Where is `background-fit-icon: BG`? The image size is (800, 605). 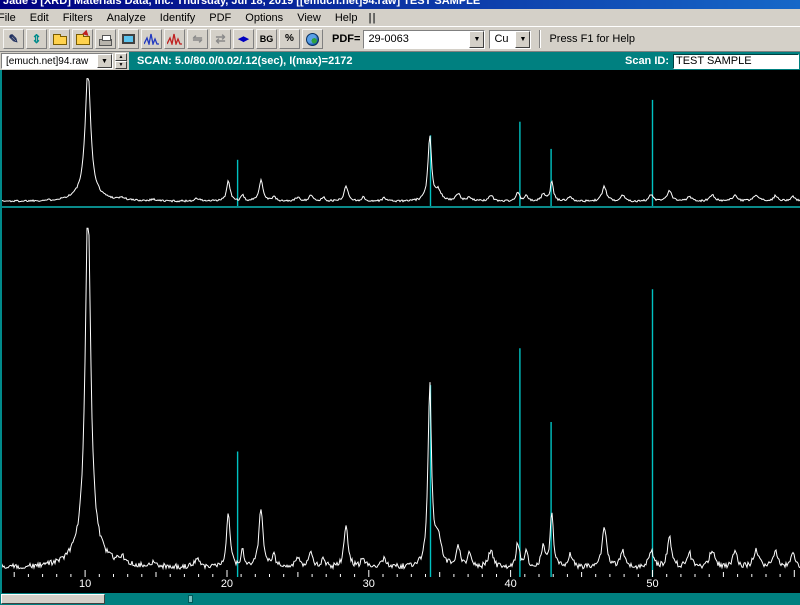
background-fit-icon: BG is located at coordinates (266, 39).